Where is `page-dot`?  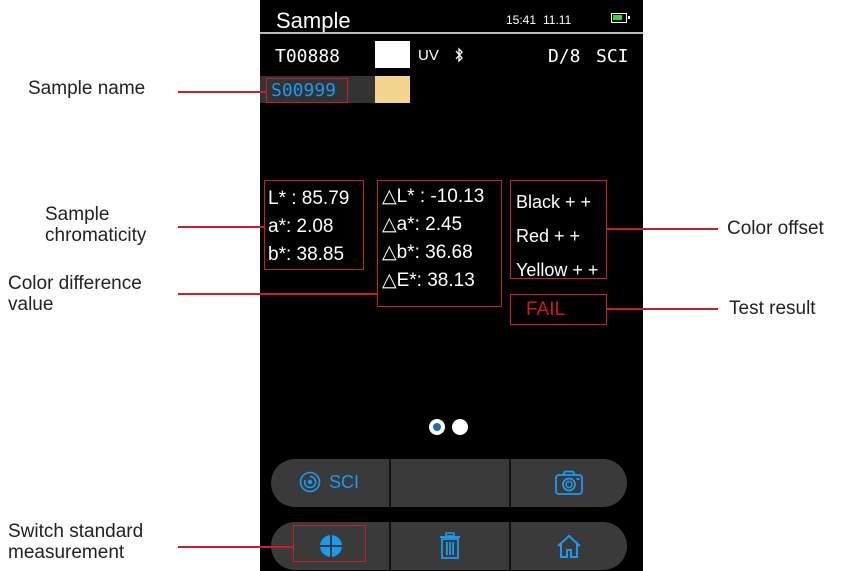
page-dot is located at coordinates (460, 427).